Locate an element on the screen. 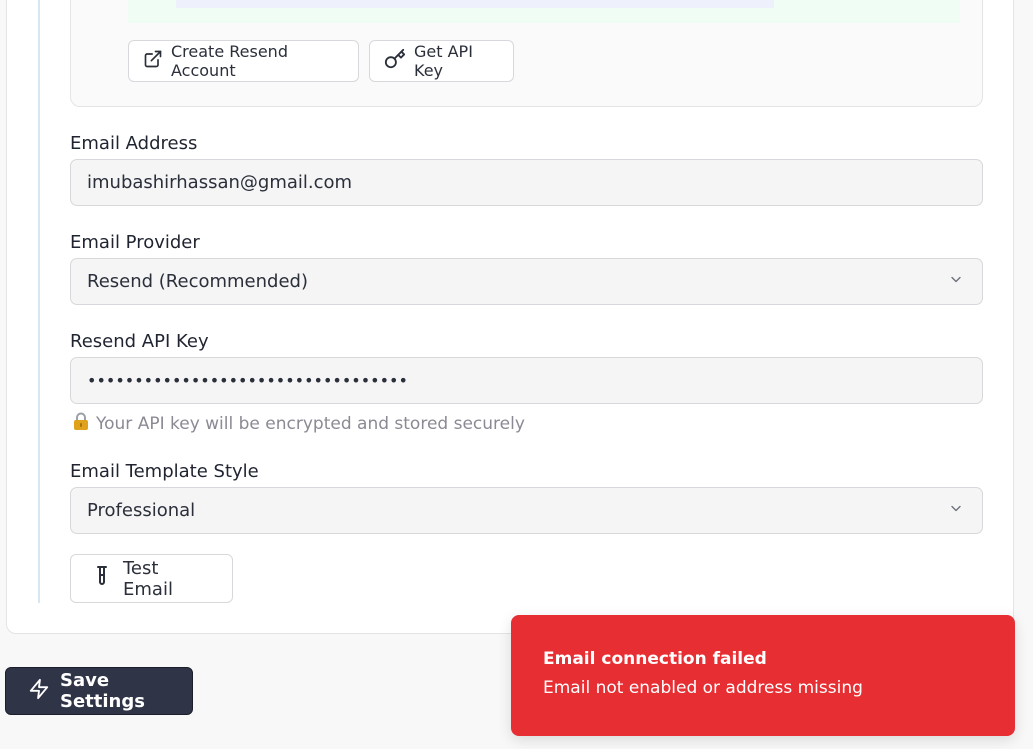 The image size is (1033, 749). get-api-key-label: Get API Key is located at coordinates (443, 61).